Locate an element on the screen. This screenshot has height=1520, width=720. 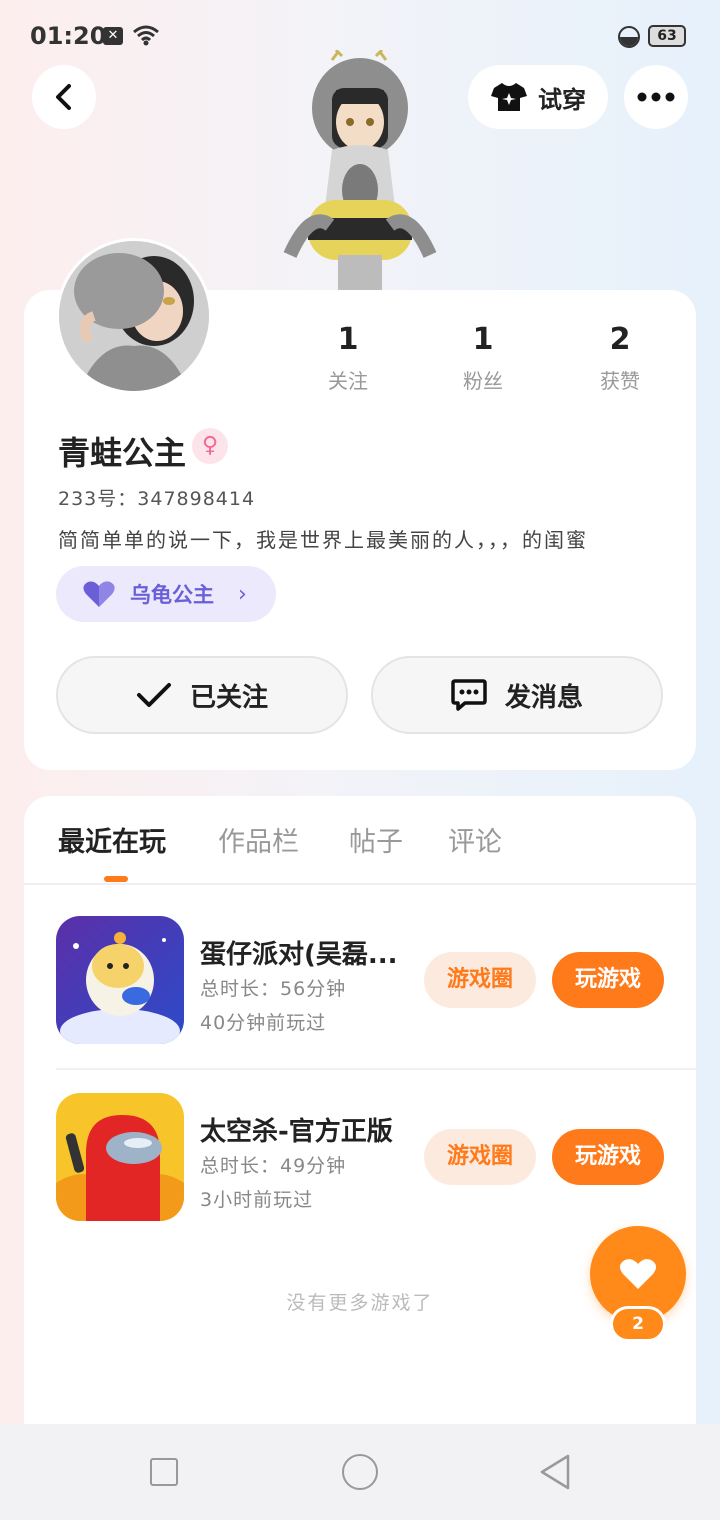
home-icon is located at coordinates (360, 1472).